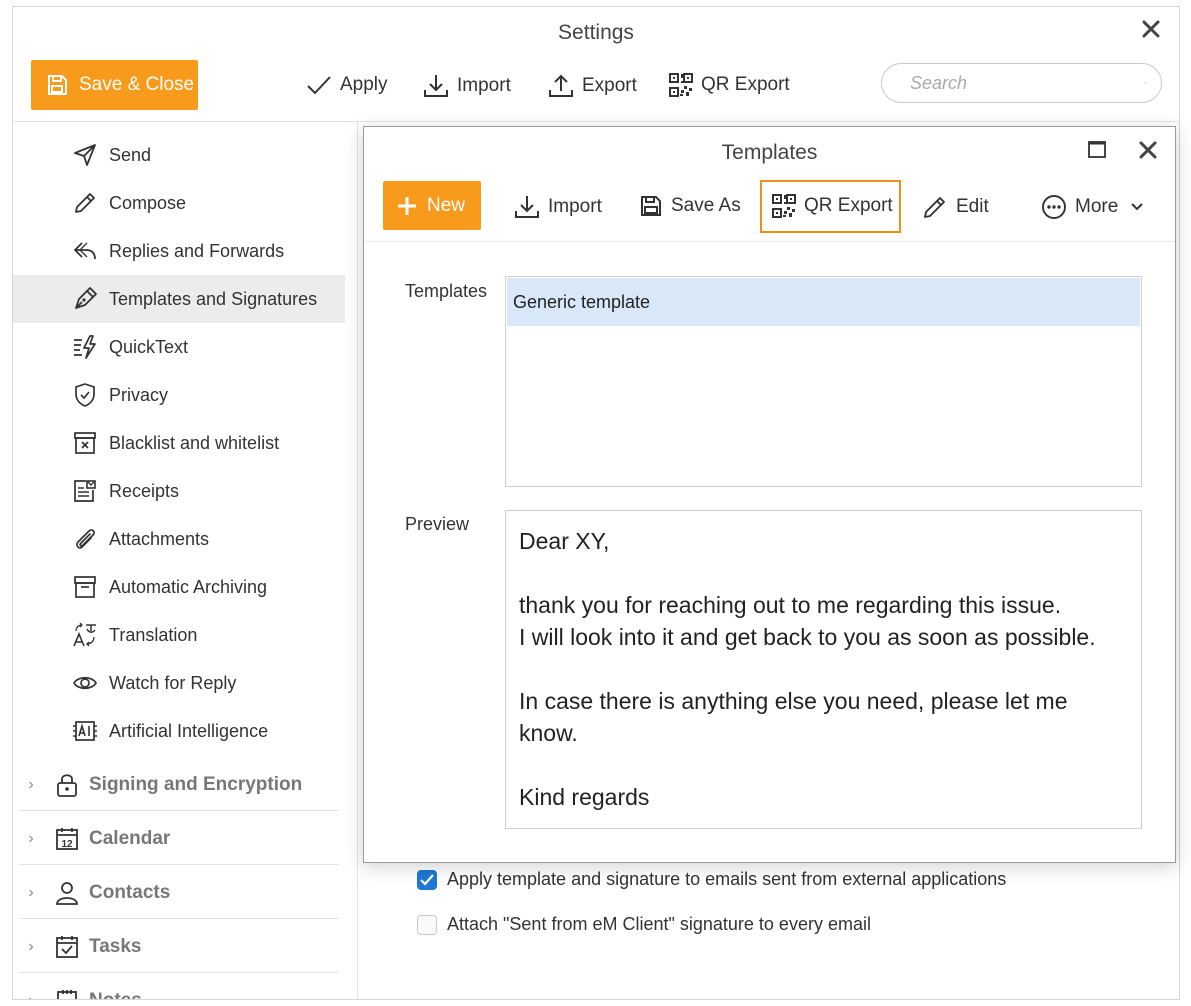 This screenshot has width=1191, height=1006. I want to click on blacklist-icon, so click(85, 443).